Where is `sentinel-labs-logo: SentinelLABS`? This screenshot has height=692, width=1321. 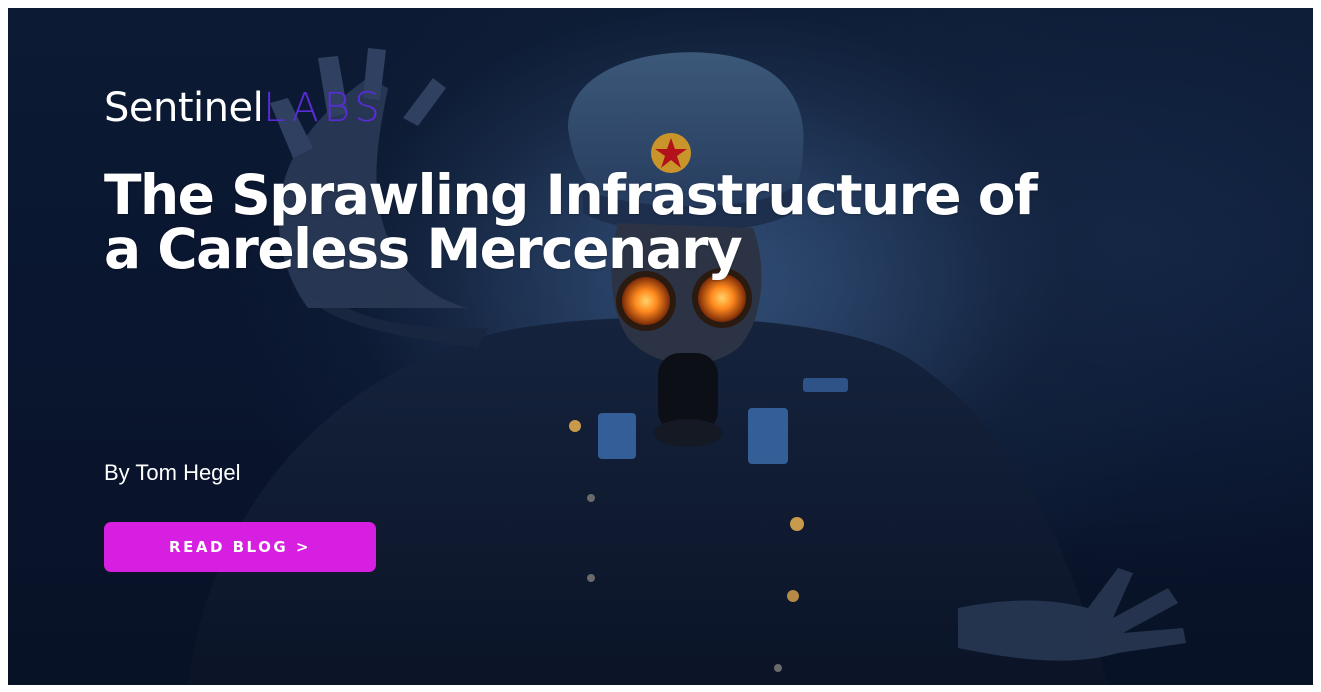 sentinel-labs-logo: SentinelLABS is located at coordinates (594, 108).